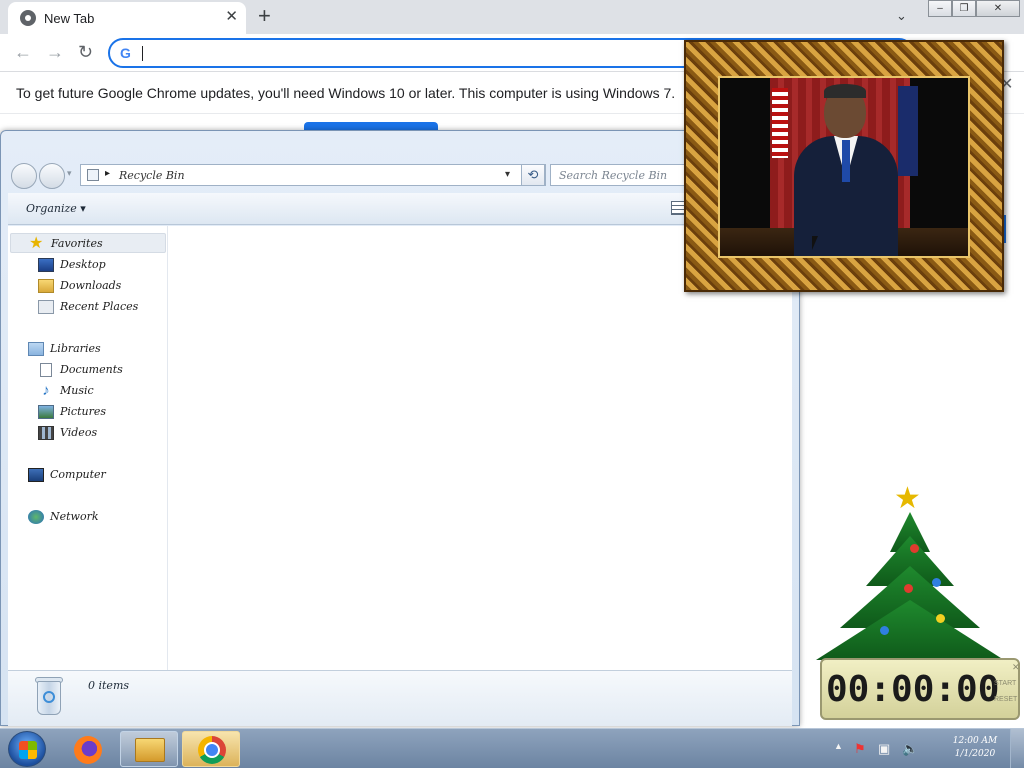  What do you see at coordinates (56, 208) in the screenshot?
I see `organize-menu-button: Organize ▾` at bounding box center [56, 208].